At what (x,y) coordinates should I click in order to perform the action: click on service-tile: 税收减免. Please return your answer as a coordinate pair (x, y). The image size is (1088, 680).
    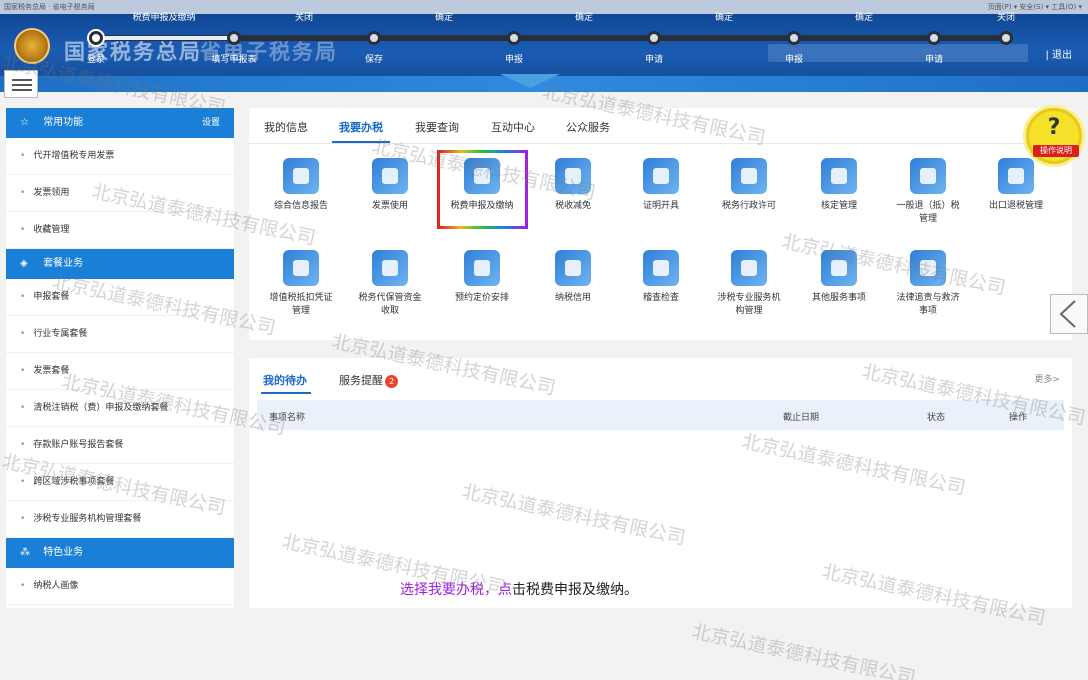
    Looking at the image, I should click on (573, 185).